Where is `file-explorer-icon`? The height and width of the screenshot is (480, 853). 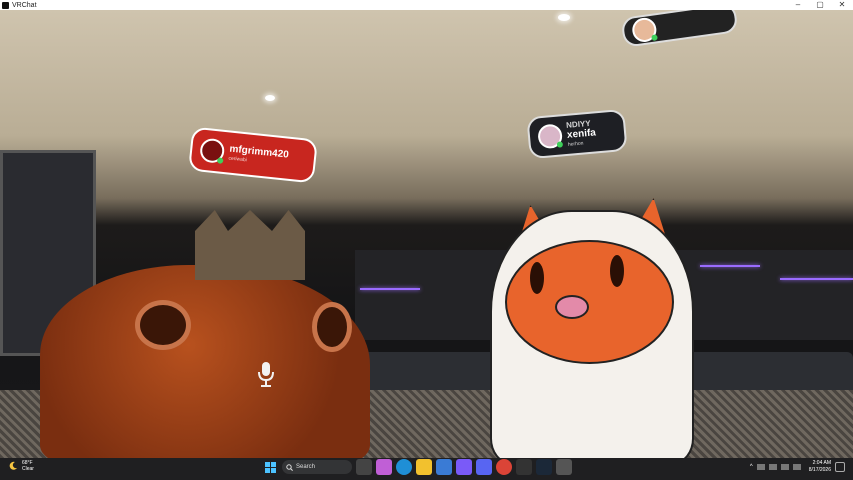 file-explorer-icon is located at coordinates (424, 467).